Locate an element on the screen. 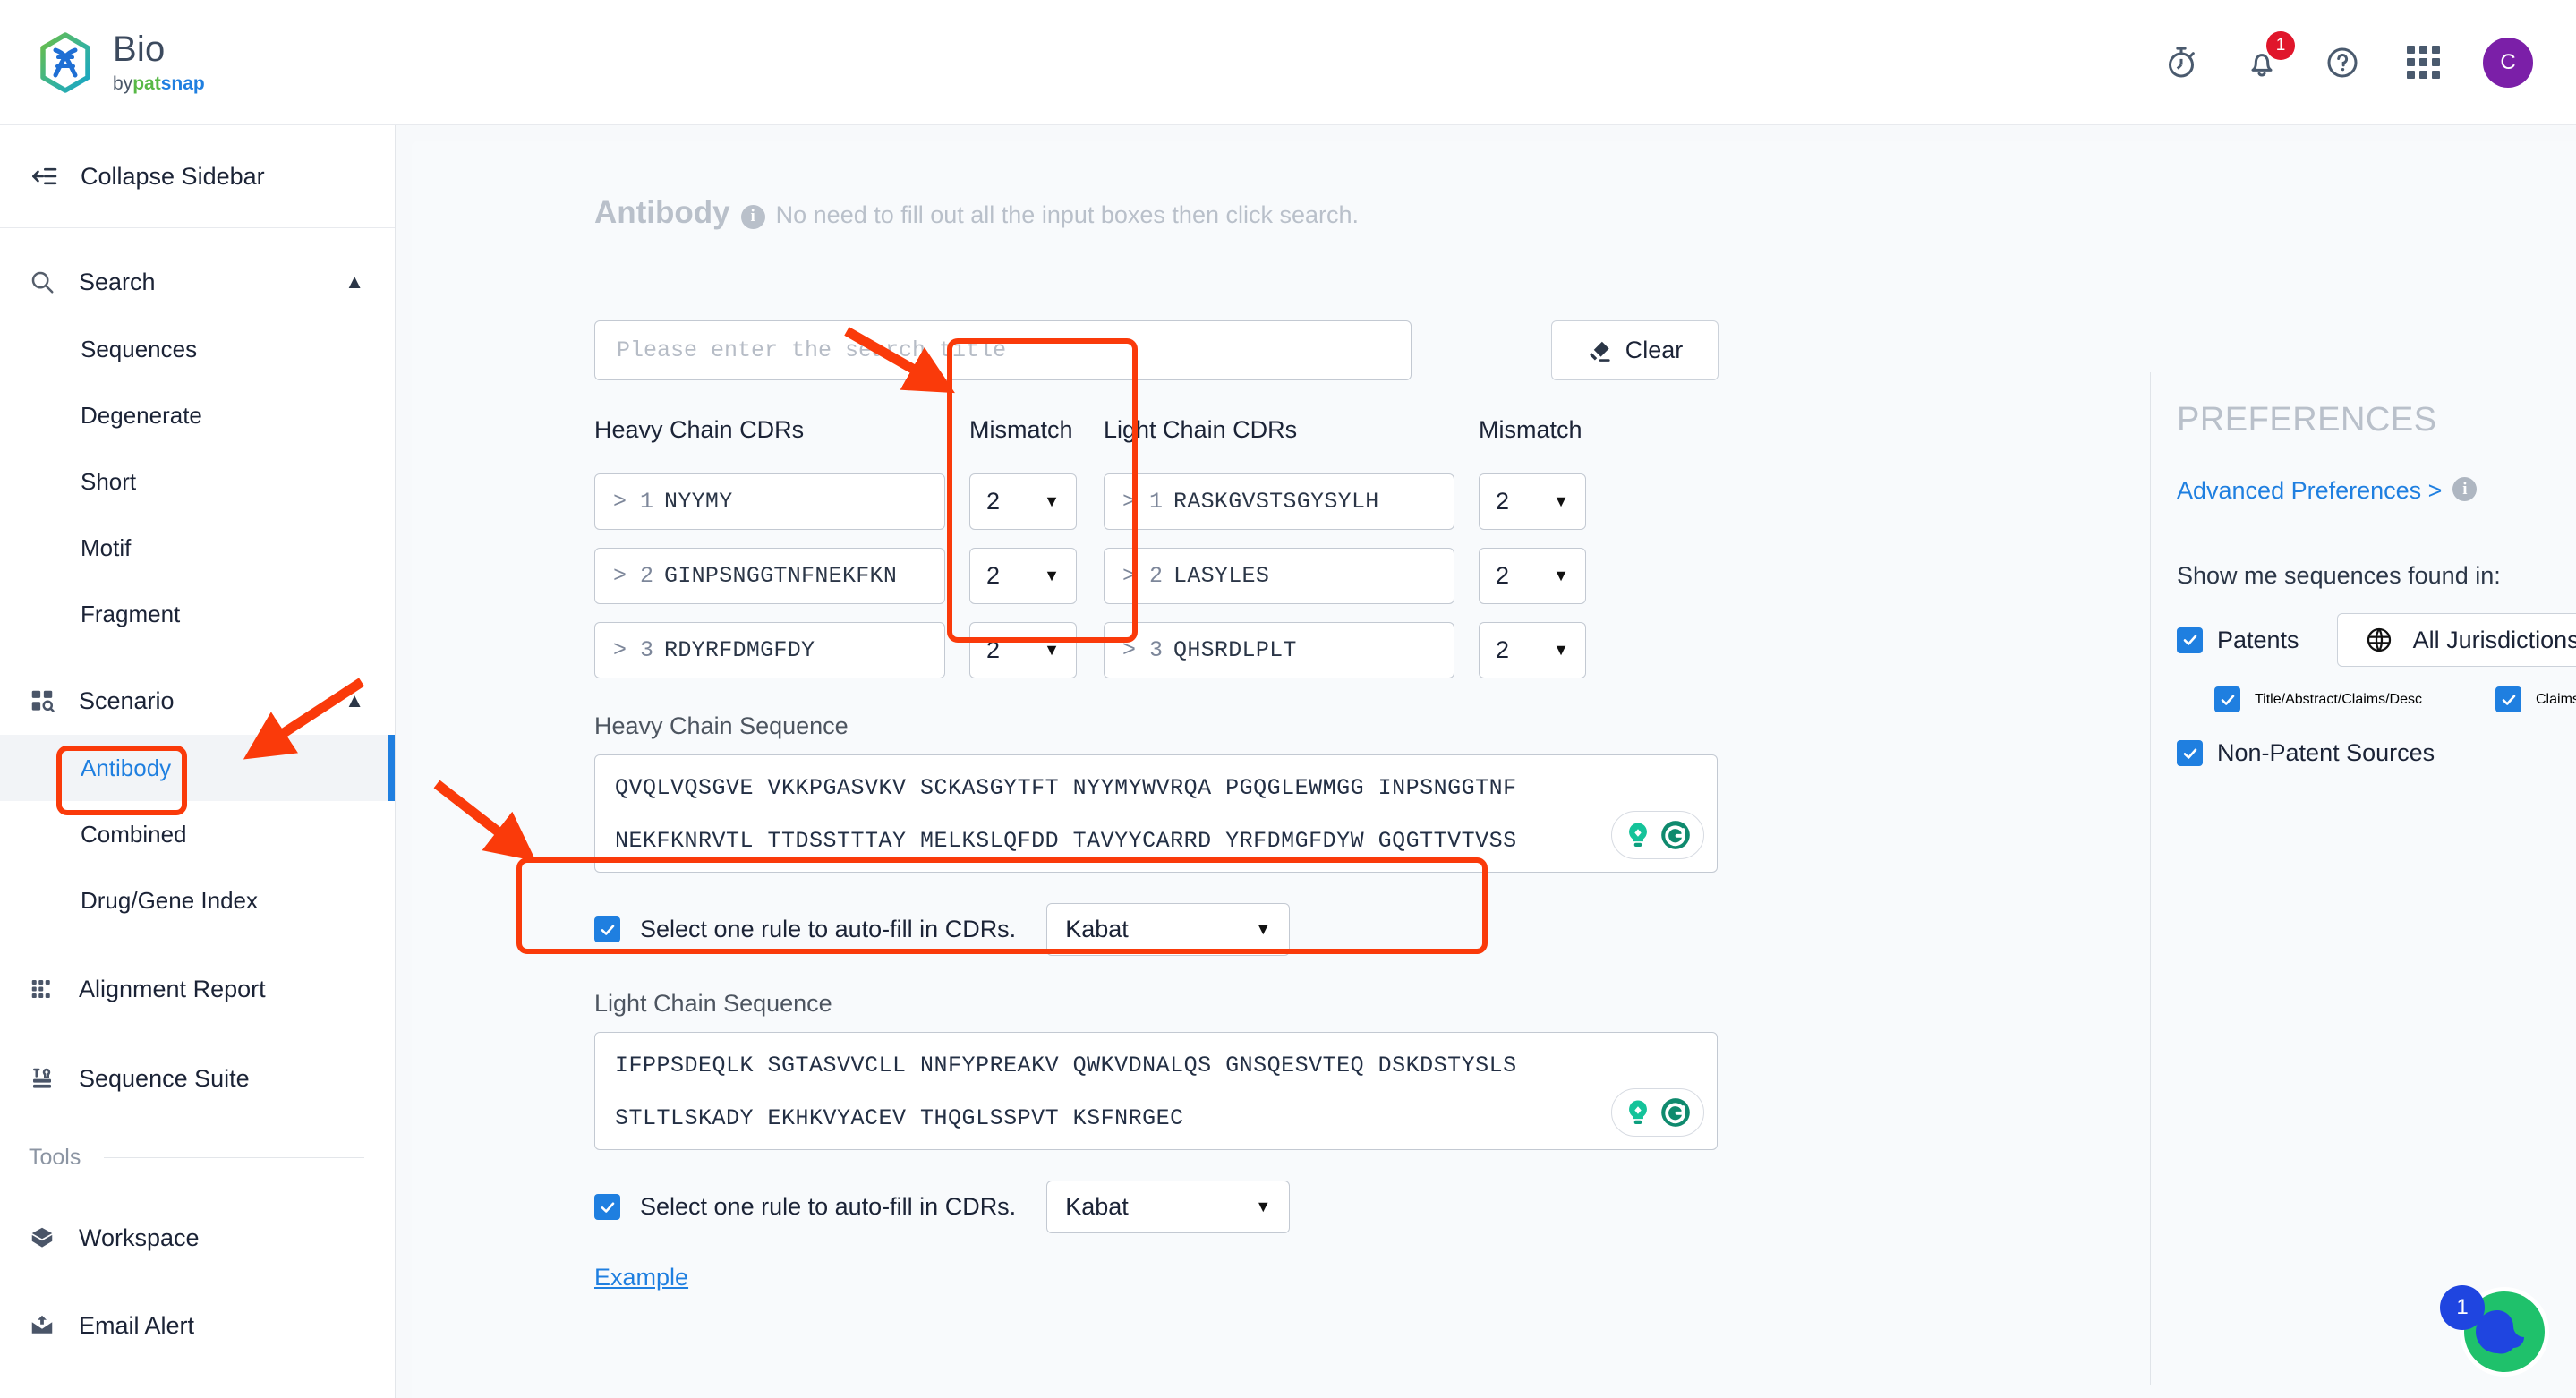  heavy-cdr-1-input: > 1 NYYMY is located at coordinates (769, 502).